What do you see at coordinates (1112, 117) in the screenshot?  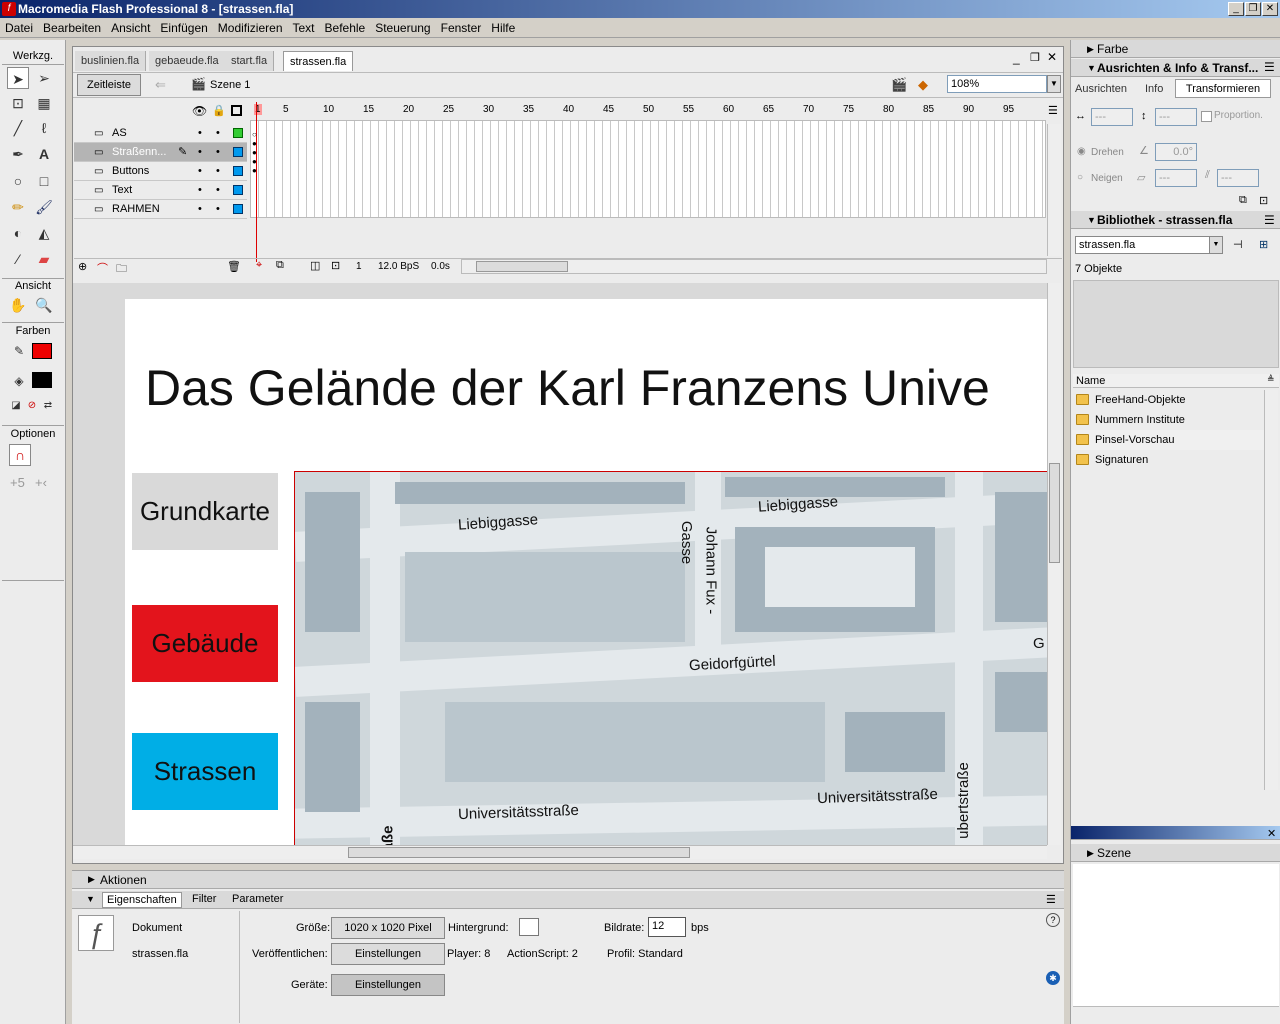 I see `width-field: ---` at bounding box center [1112, 117].